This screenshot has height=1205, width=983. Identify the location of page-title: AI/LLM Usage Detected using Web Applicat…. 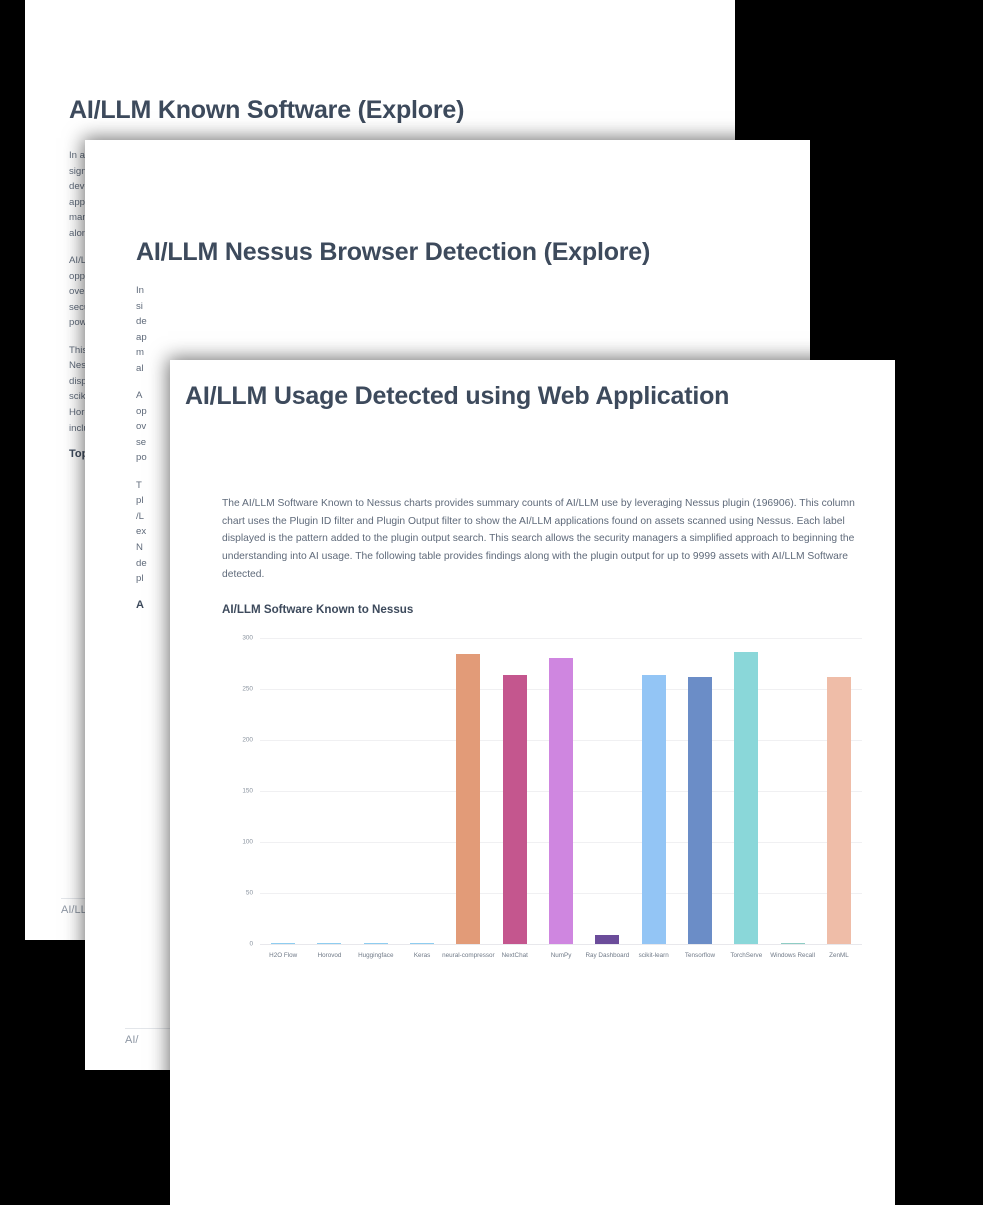
(457, 396).